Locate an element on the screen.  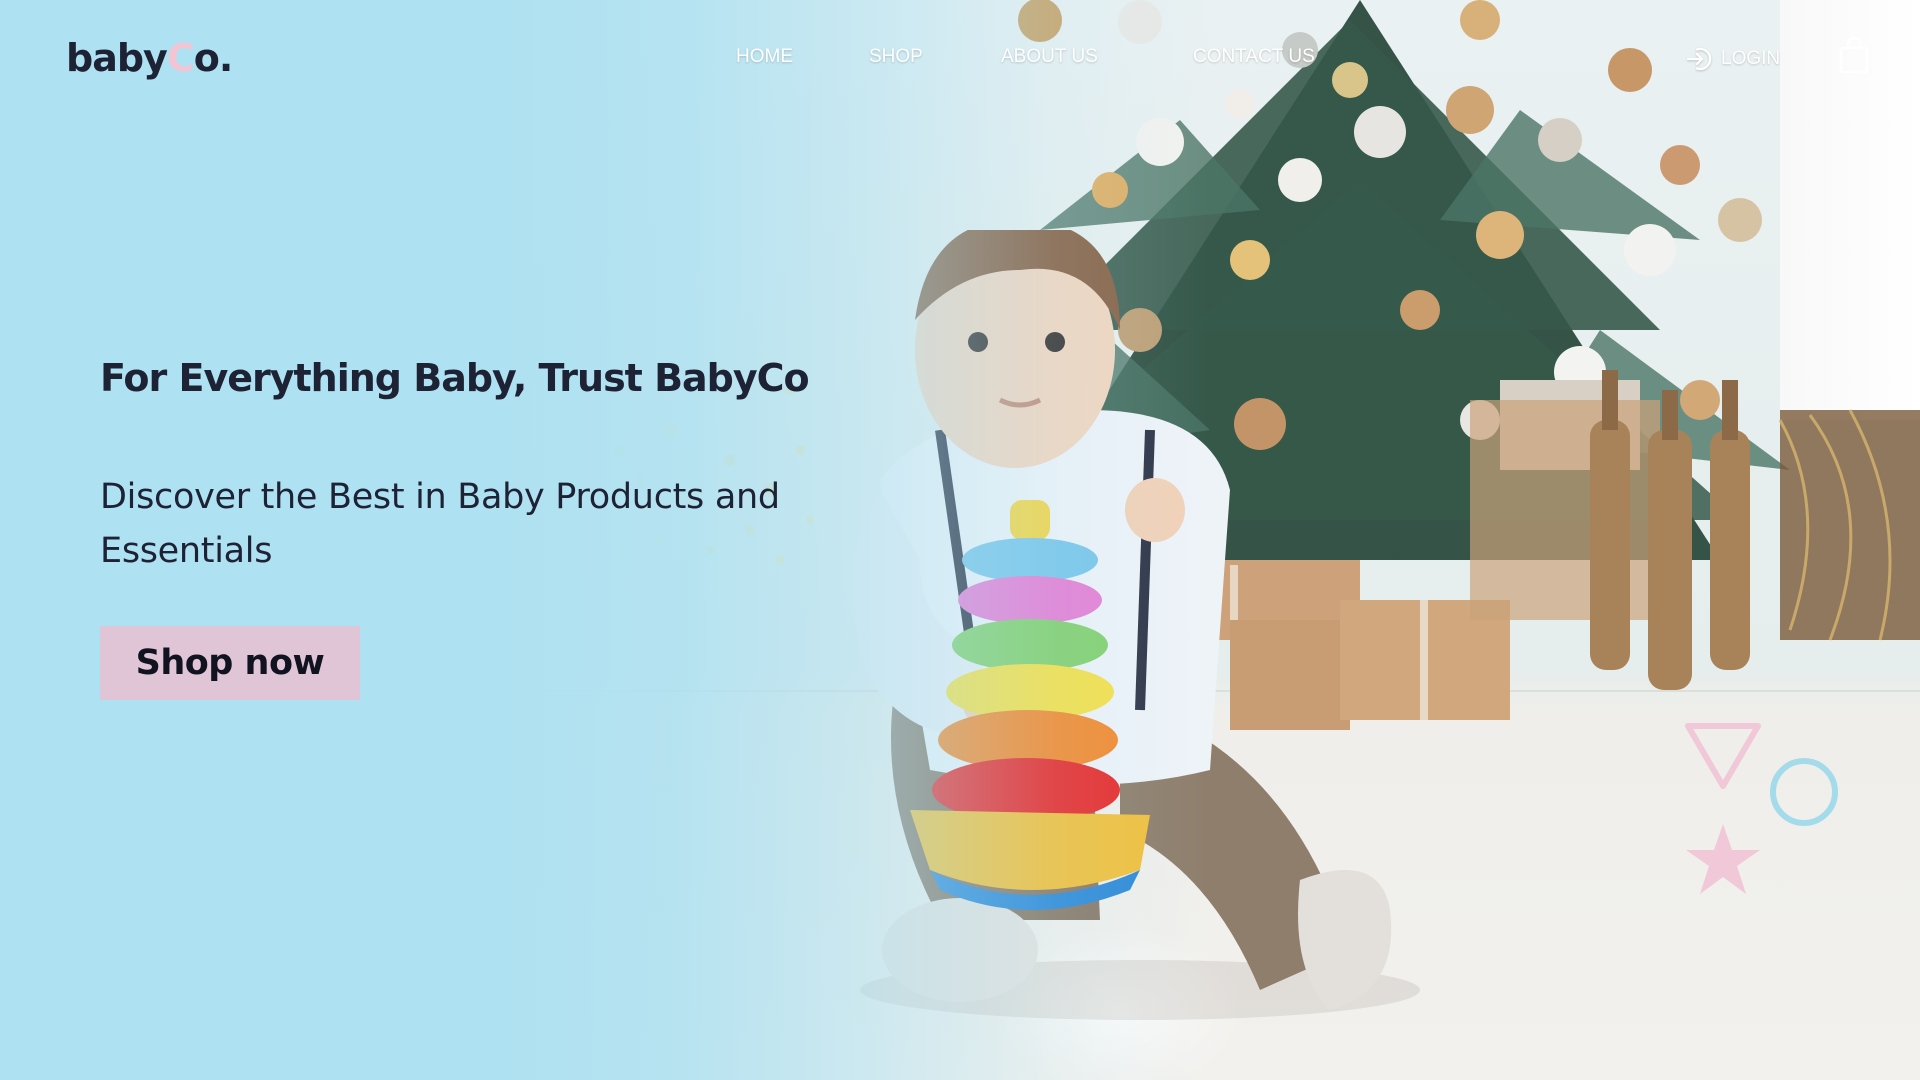
decorative-shapes is located at coordinates (1761, 808).